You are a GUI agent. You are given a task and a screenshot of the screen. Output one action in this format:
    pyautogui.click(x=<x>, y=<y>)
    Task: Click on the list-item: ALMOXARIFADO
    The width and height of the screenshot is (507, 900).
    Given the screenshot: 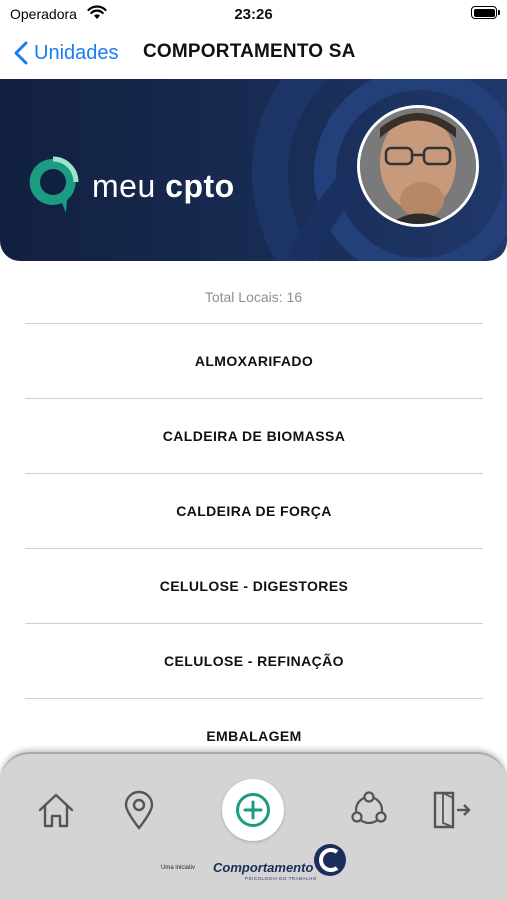 What is the action you would take?
    pyautogui.click(x=254, y=360)
    